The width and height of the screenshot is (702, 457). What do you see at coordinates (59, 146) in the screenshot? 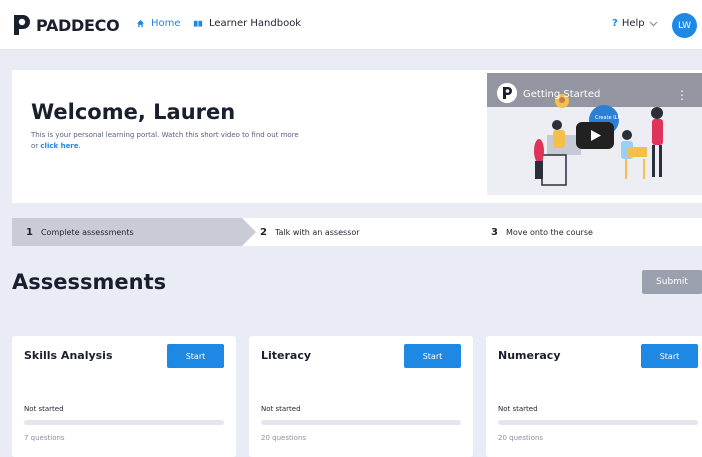
I see `click-here-link: click here` at bounding box center [59, 146].